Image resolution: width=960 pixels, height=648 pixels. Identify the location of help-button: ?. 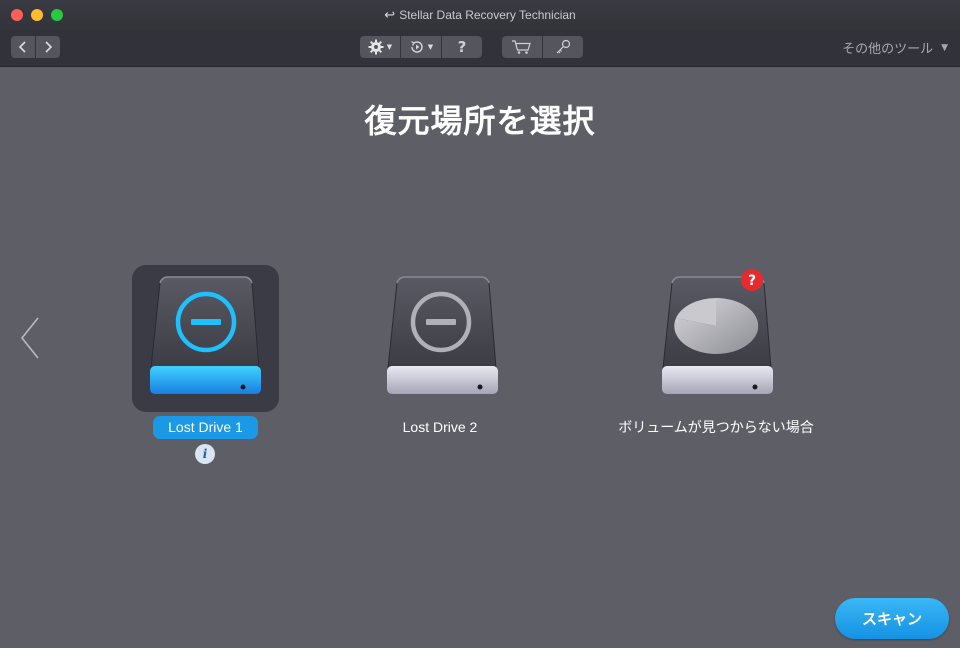
(462, 47).